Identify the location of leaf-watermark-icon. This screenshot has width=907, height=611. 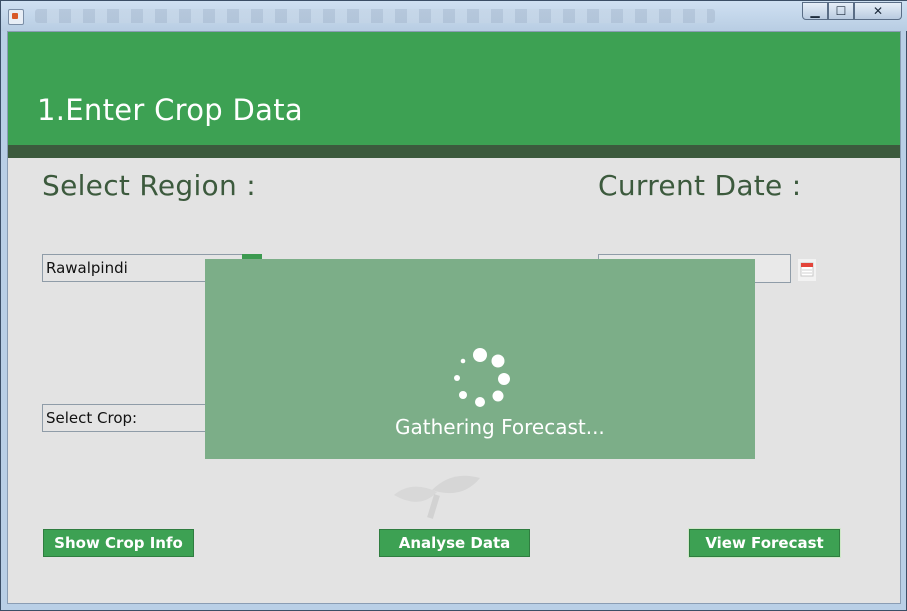
(437, 497).